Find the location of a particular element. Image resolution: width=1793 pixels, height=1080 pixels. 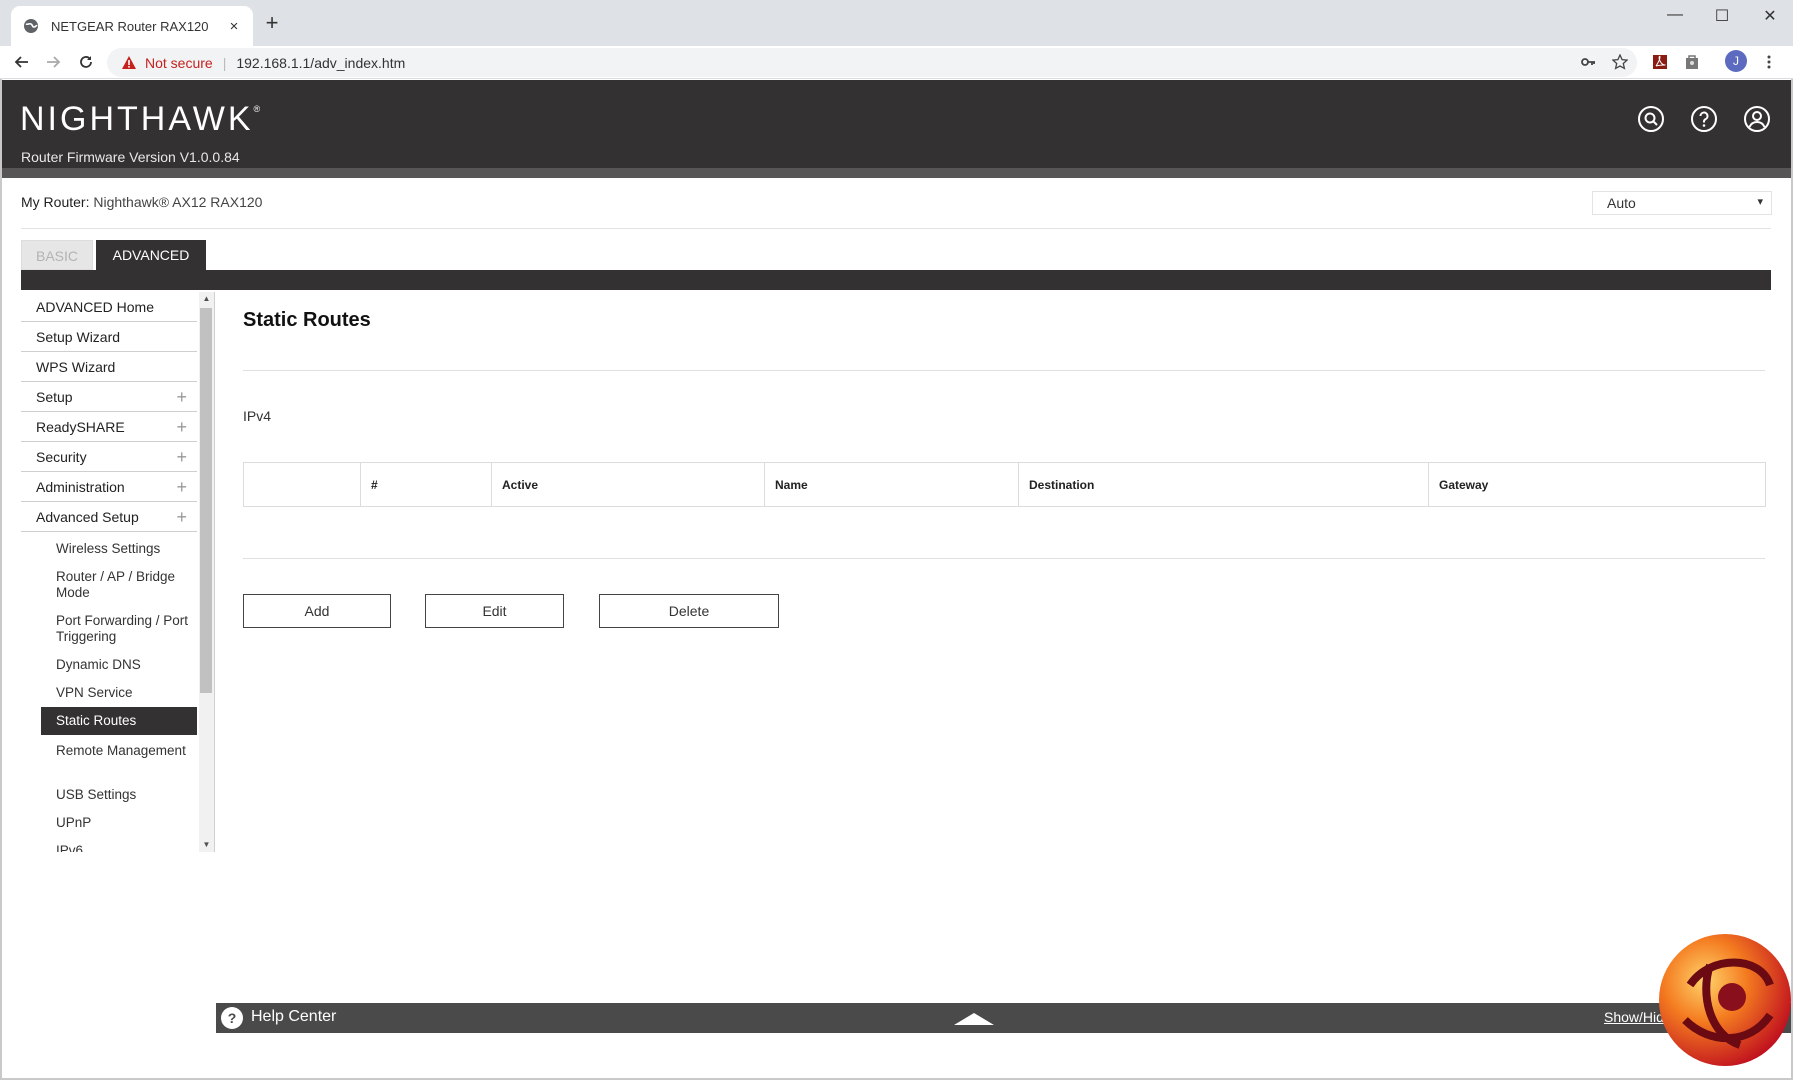

edit-button: Edit is located at coordinates (494, 611).